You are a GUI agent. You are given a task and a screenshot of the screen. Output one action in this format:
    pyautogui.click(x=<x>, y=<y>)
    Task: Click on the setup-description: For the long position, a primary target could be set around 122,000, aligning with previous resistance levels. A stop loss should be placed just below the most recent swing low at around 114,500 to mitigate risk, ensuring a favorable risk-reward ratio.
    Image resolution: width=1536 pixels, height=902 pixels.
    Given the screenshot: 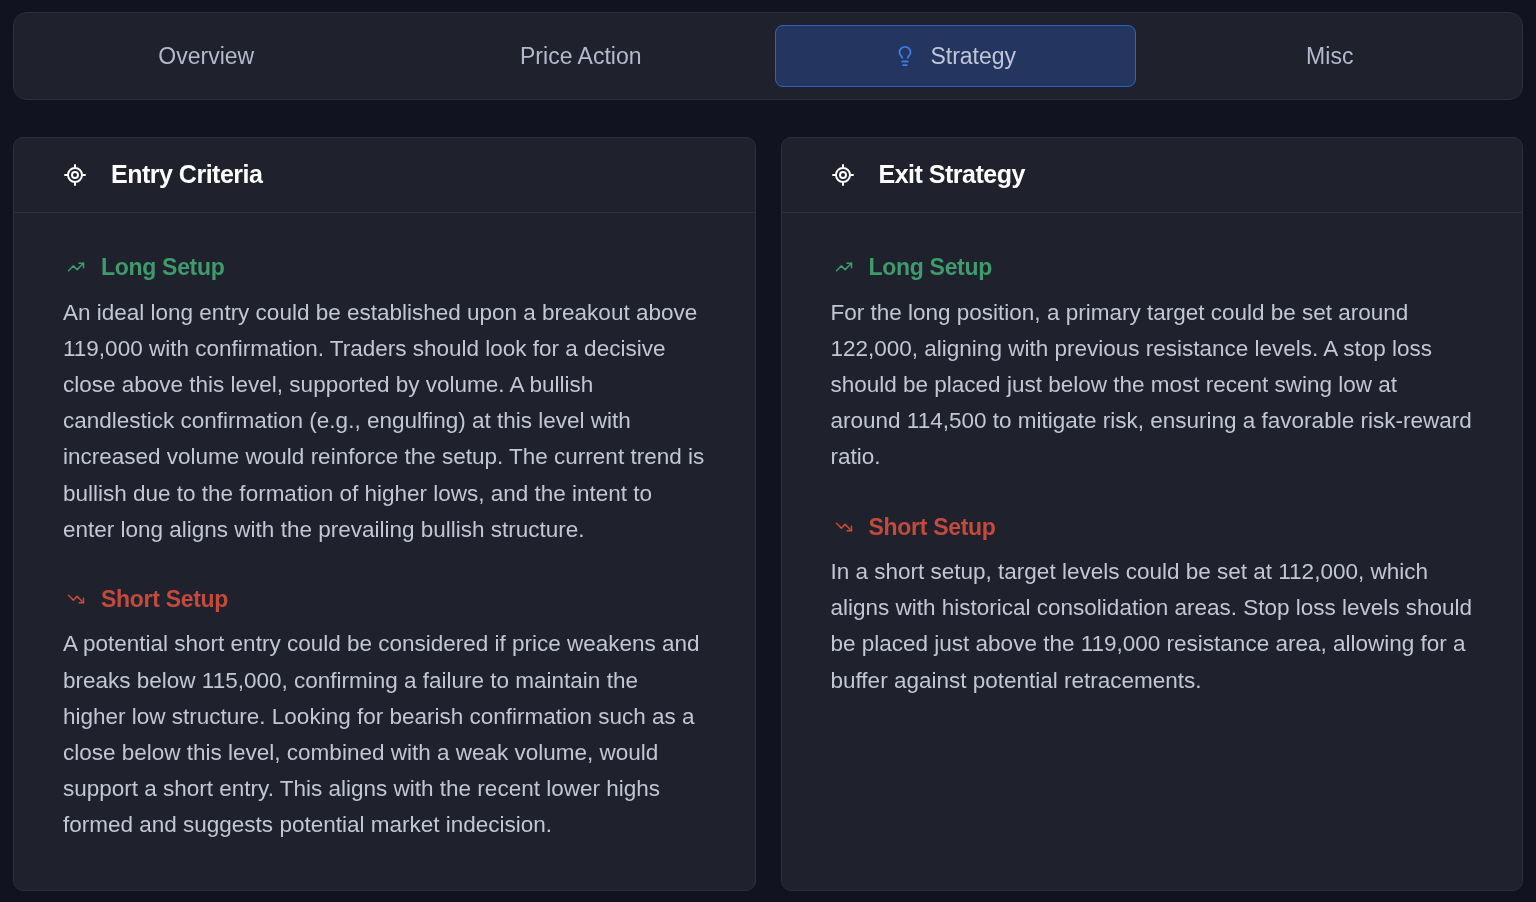 What is the action you would take?
    pyautogui.click(x=1151, y=385)
    